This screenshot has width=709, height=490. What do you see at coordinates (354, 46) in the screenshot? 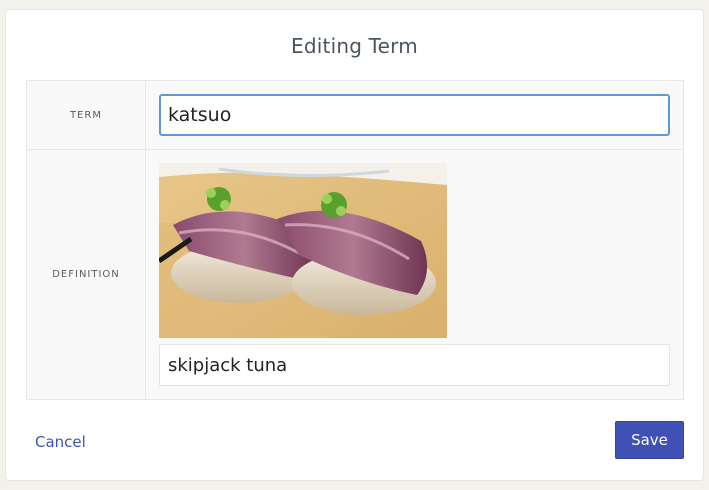
I see `dialog-title: Editing Term` at bounding box center [354, 46].